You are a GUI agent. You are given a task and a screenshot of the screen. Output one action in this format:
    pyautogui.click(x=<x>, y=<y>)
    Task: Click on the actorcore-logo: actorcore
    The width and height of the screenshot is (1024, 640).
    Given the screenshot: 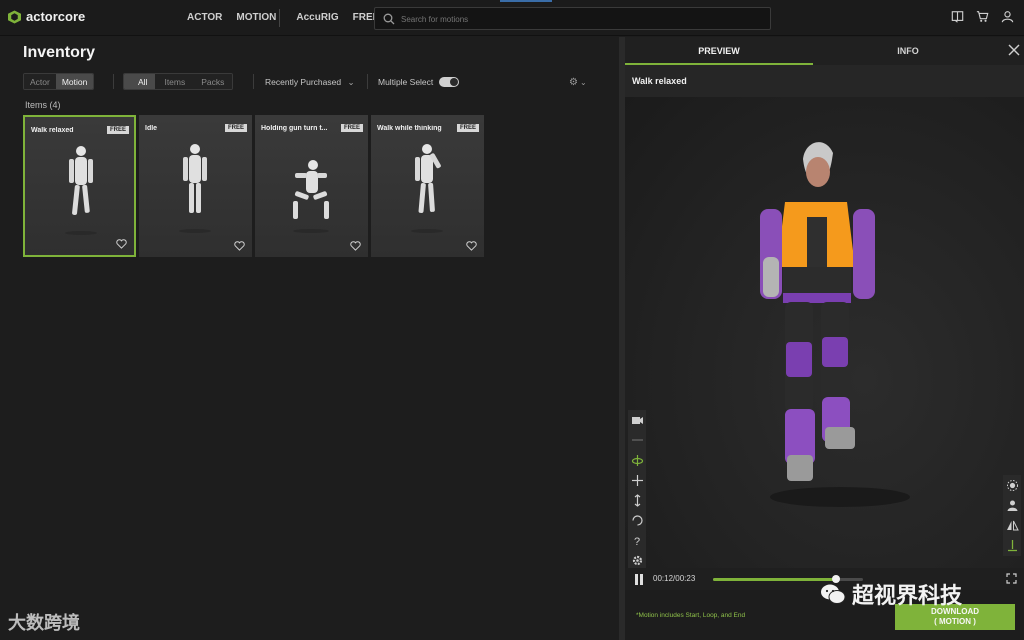 What is the action you would take?
    pyautogui.click(x=46, y=16)
    